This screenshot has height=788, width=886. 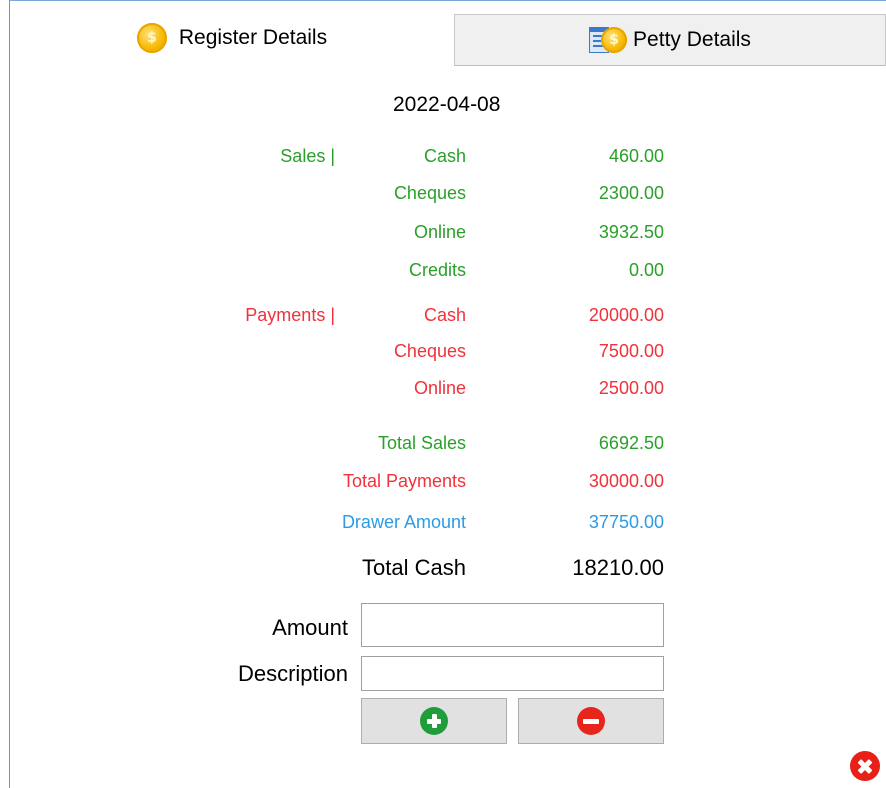 I want to click on description-input, so click(x=512, y=673).